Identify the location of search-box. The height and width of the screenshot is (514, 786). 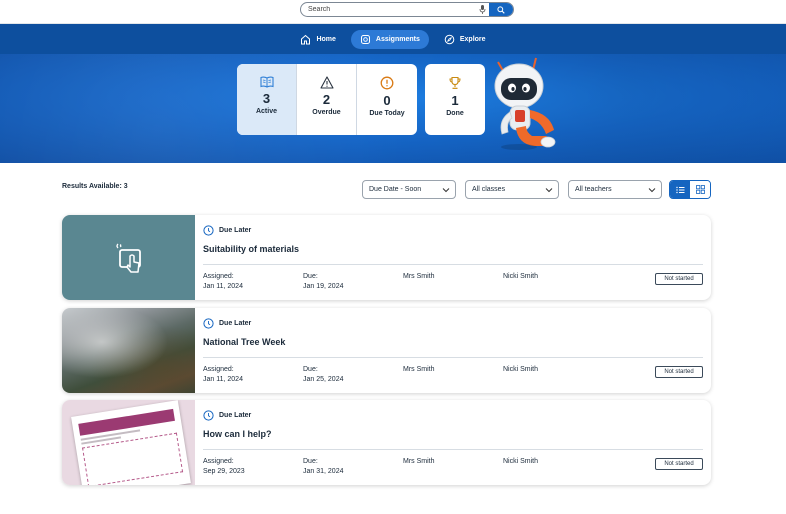
(407, 9).